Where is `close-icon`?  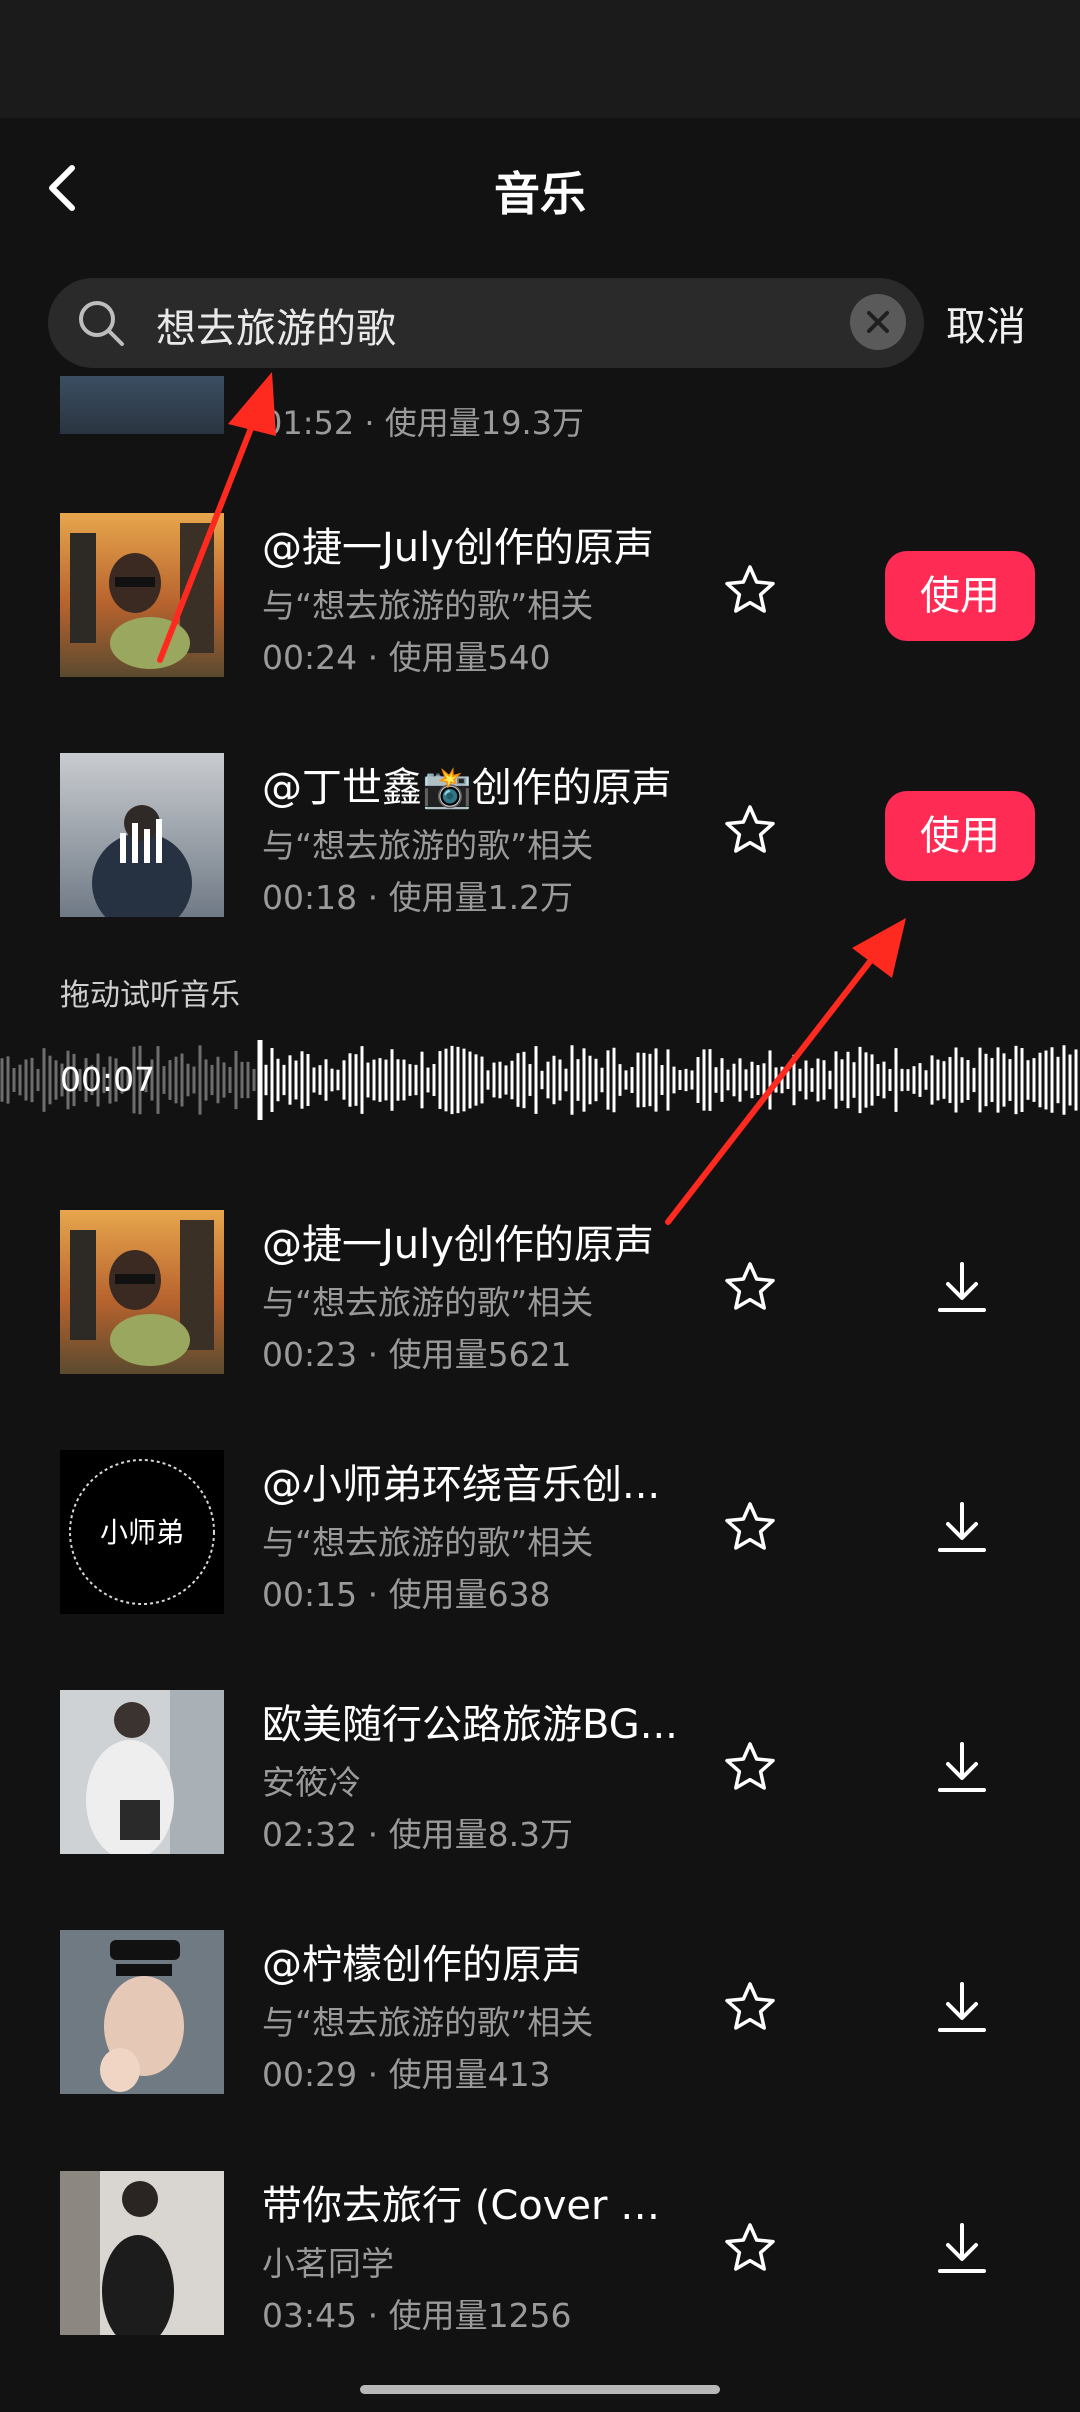 close-icon is located at coordinates (878, 322).